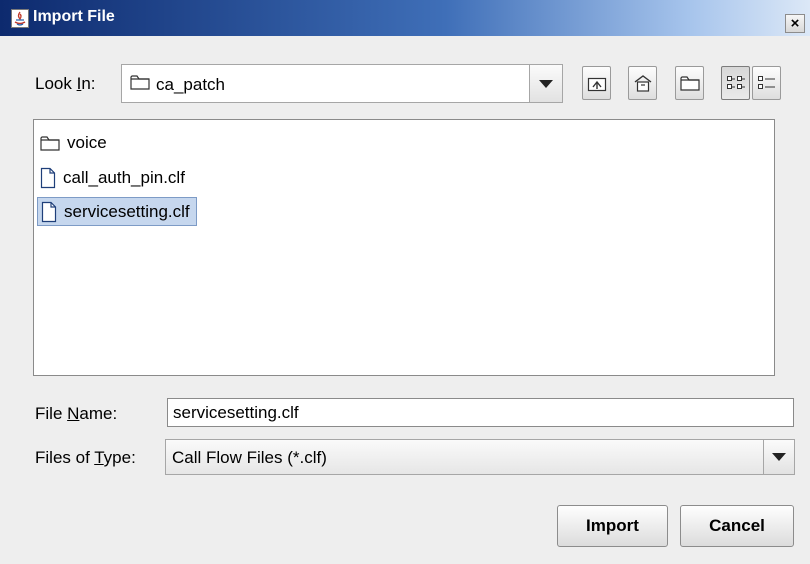 Image resolution: width=810 pixels, height=564 pixels. Describe the element at coordinates (405, 18) in the screenshot. I see `title-bar: Import File ×` at that location.